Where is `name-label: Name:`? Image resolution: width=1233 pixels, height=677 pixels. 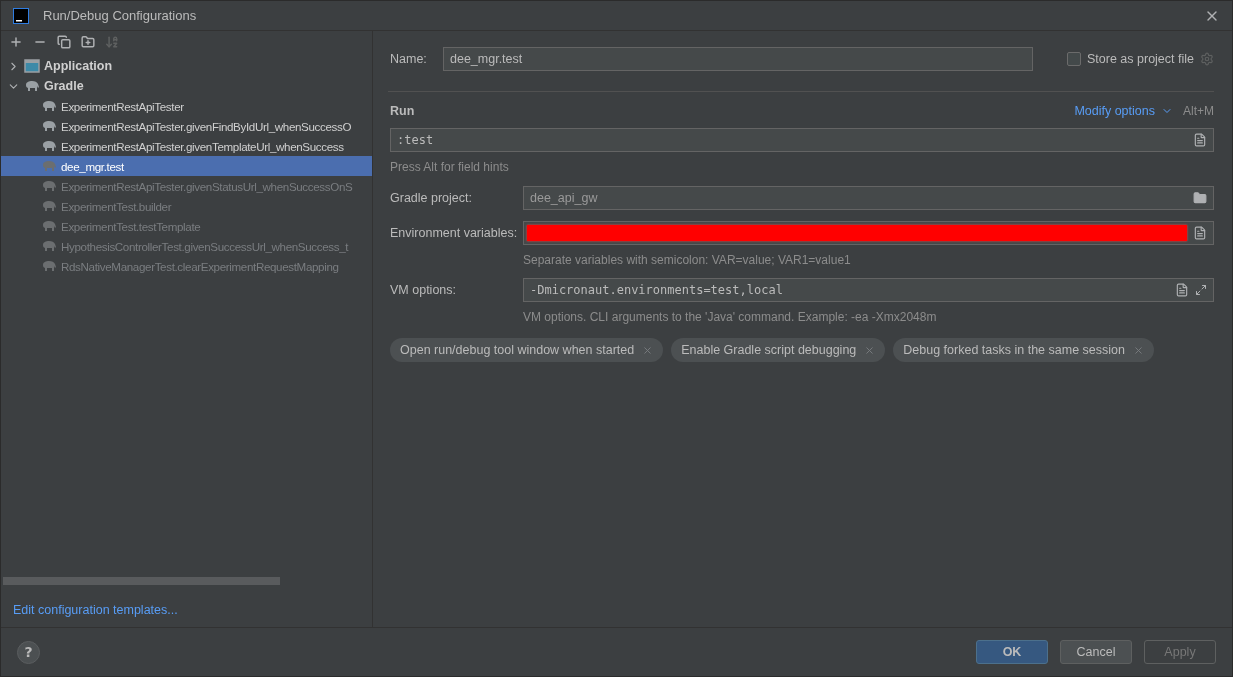
name-label: Name: is located at coordinates (409, 59).